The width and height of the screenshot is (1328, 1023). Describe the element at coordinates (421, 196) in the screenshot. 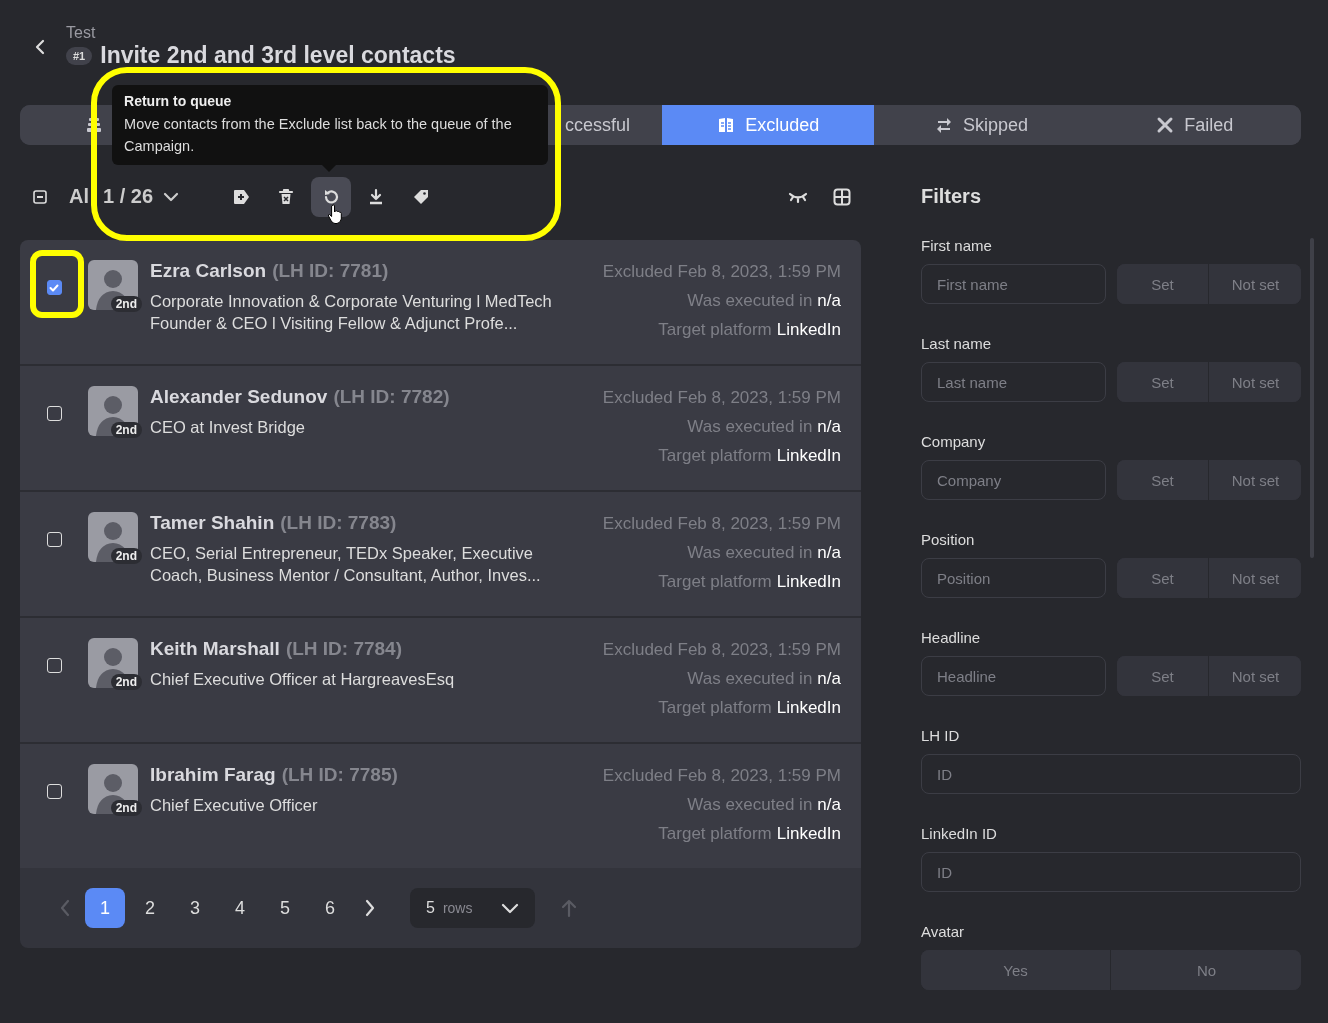

I see `tag-icon` at that location.